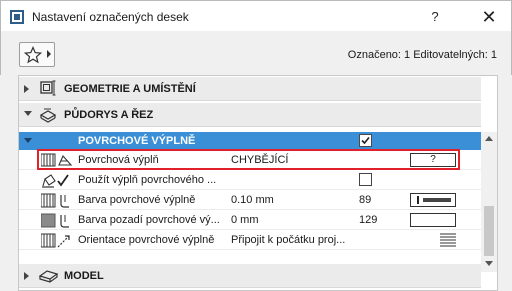 The image size is (512, 291). What do you see at coordinates (118, 160) in the screenshot?
I see `row-label: Povrchová výplň` at bounding box center [118, 160].